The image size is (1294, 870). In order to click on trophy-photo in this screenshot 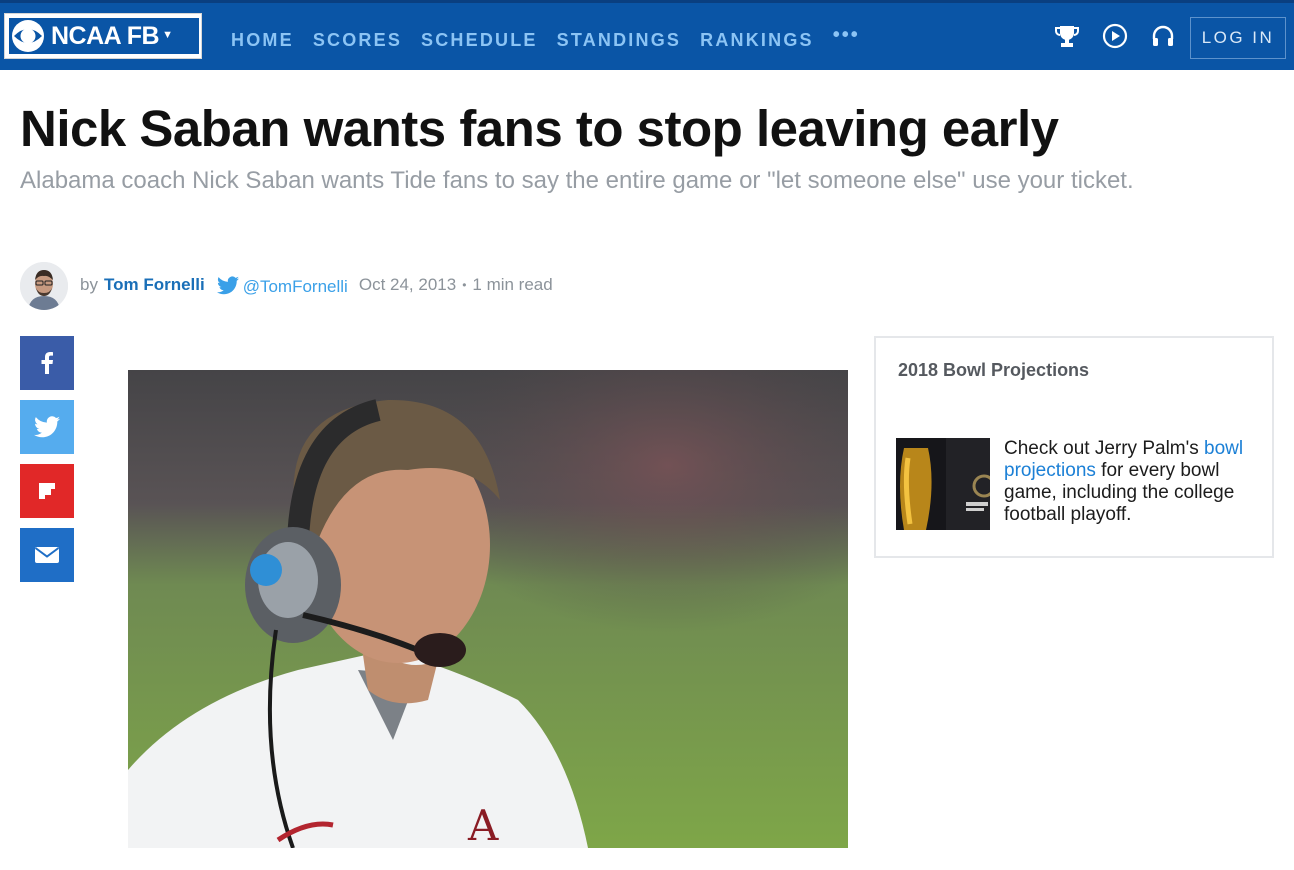, I will do `click(943, 484)`.